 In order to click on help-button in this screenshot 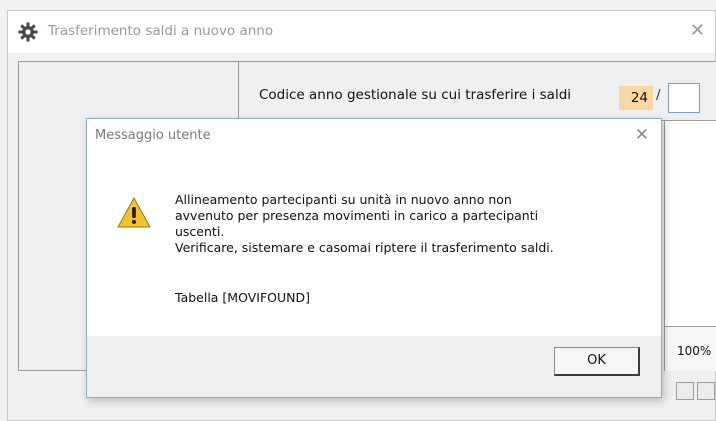, I will do `click(685, 391)`.